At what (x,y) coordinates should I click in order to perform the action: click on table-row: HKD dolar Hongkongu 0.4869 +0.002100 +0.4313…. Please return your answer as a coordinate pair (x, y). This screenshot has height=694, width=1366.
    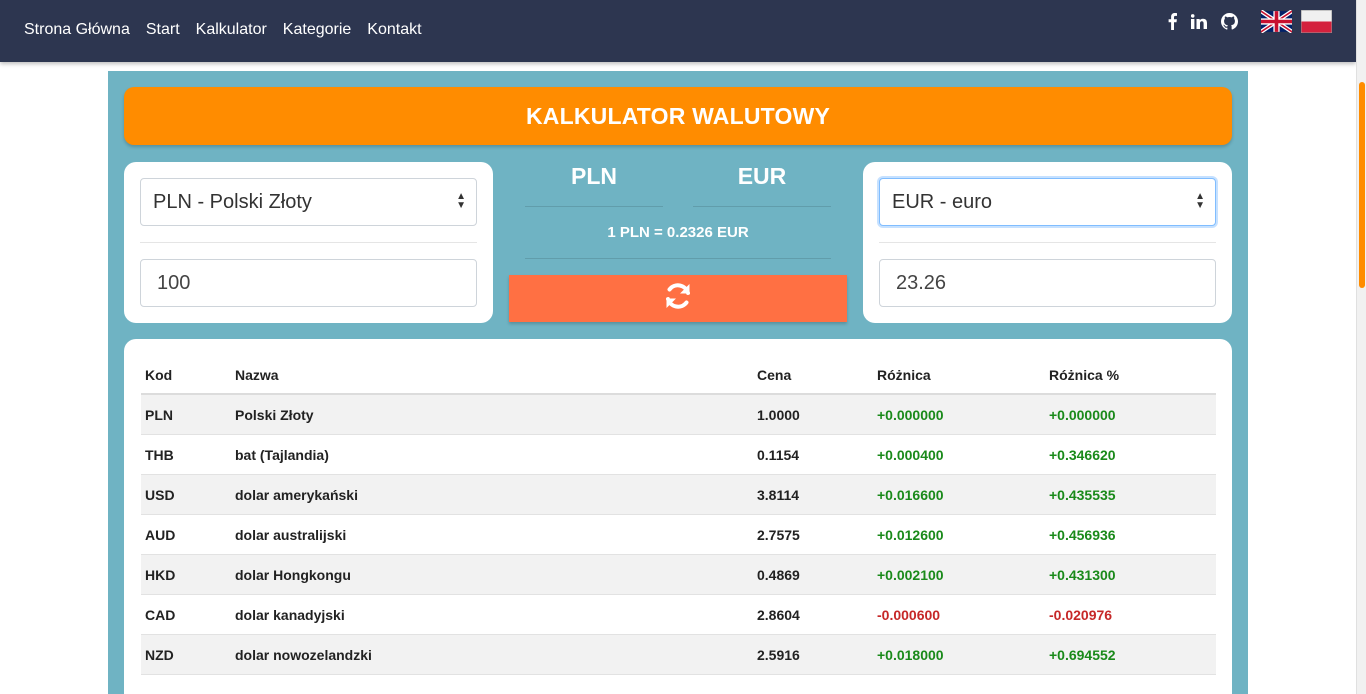
    Looking at the image, I should click on (678, 575).